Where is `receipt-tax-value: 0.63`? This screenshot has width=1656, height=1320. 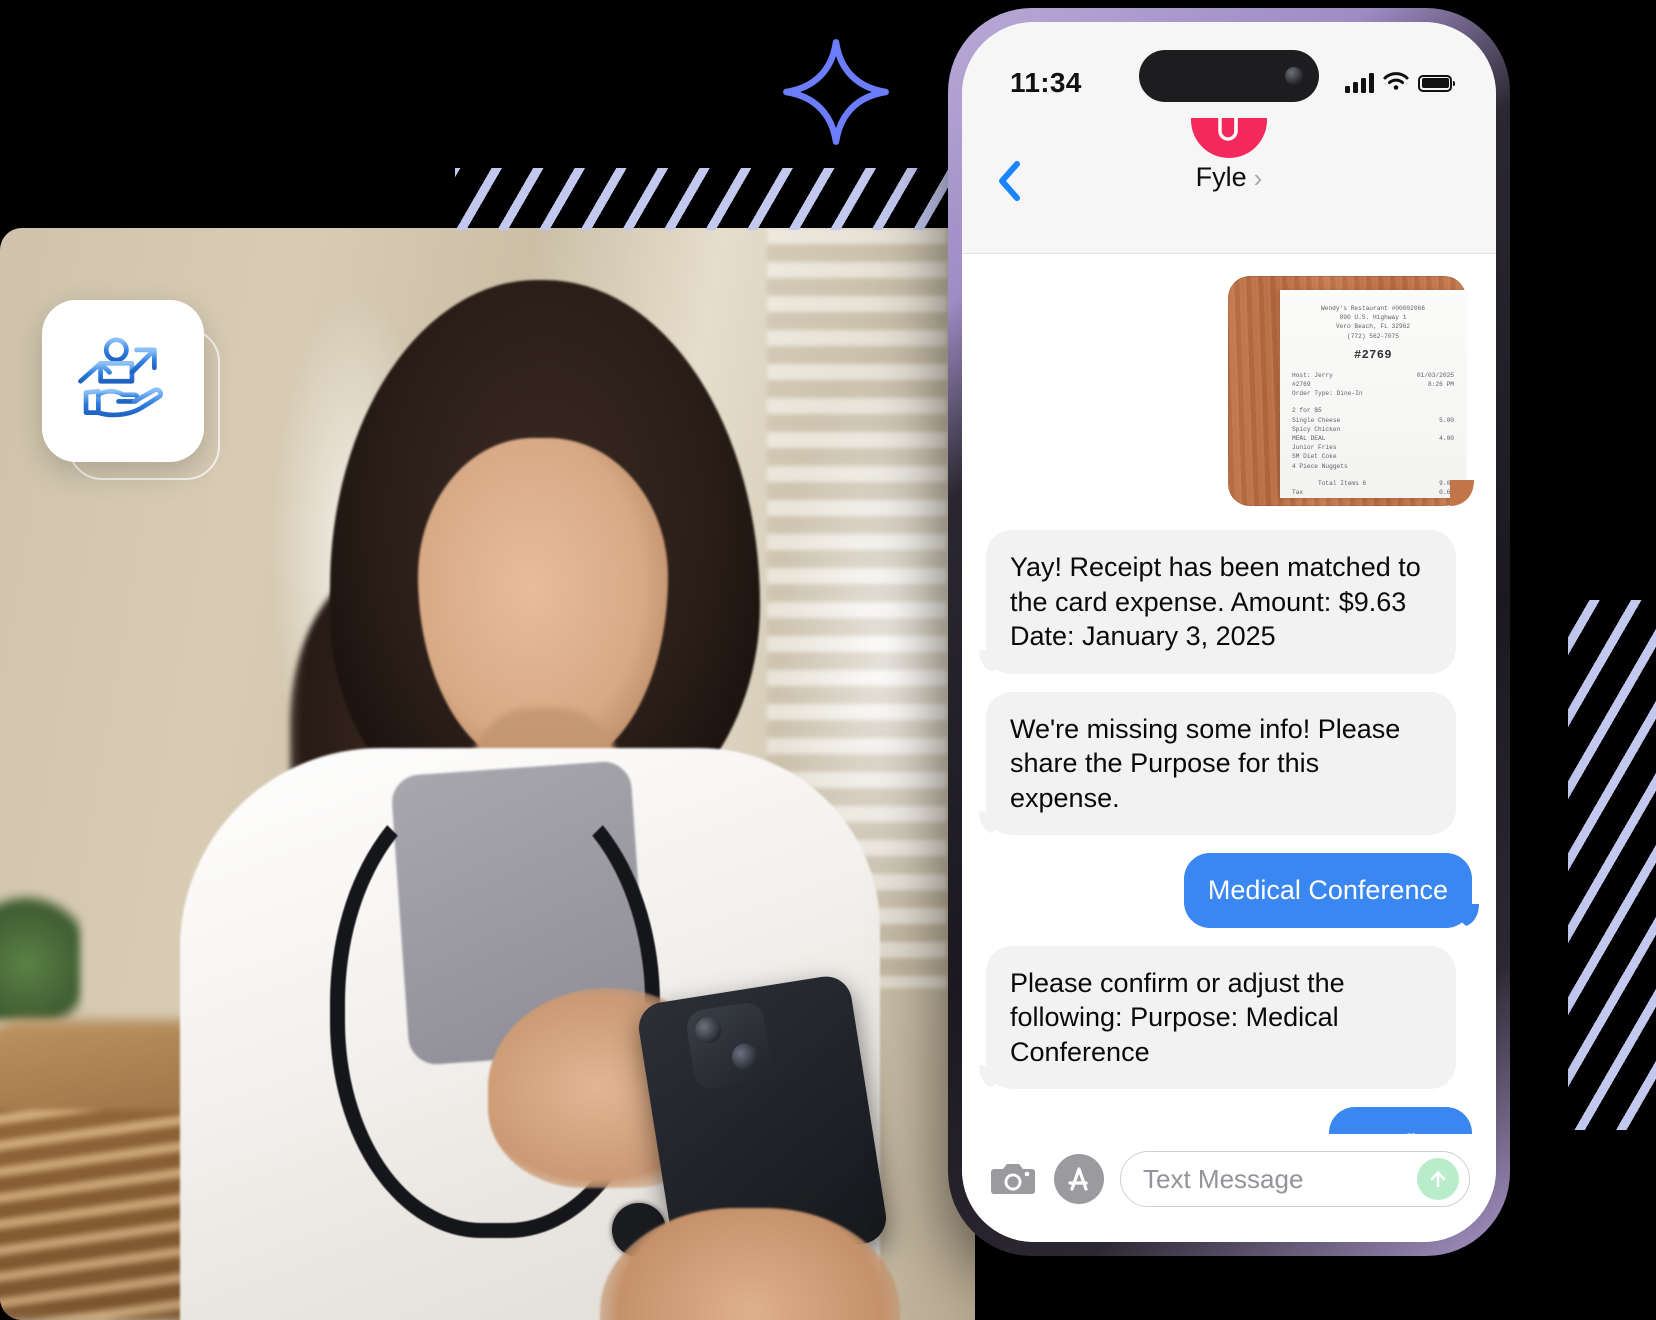 receipt-tax-value: 0.63 is located at coordinates (1446, 493).